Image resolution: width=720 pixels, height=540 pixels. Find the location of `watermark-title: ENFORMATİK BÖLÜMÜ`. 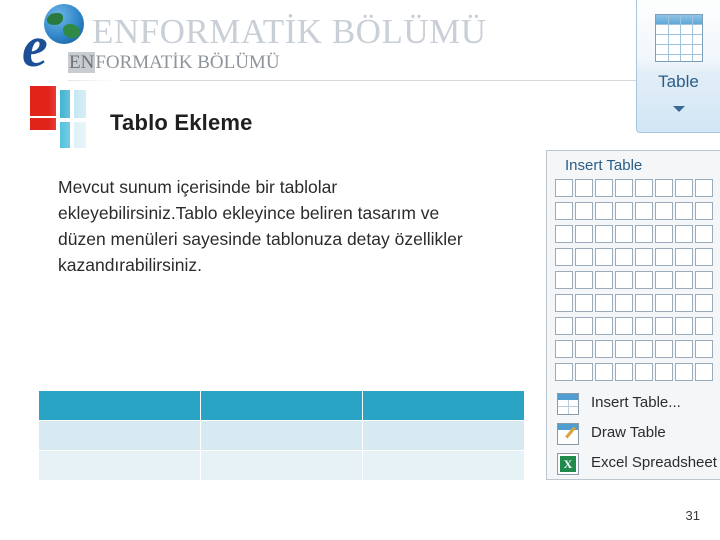

watermark-title: ENFORMATİK BÖLÜMÜ is located at coordinates (289, 31).